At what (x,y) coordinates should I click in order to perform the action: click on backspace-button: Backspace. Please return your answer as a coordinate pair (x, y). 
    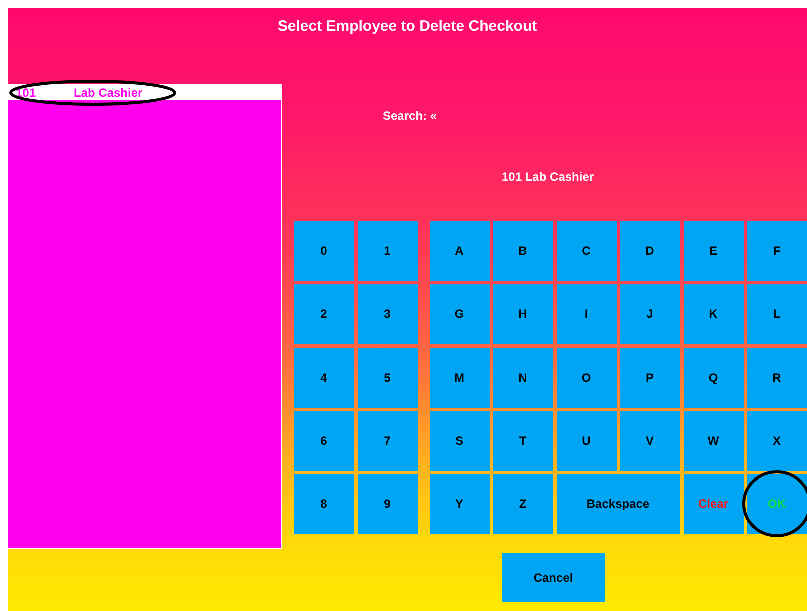
    Looking at the image, I should click on (618, 504).